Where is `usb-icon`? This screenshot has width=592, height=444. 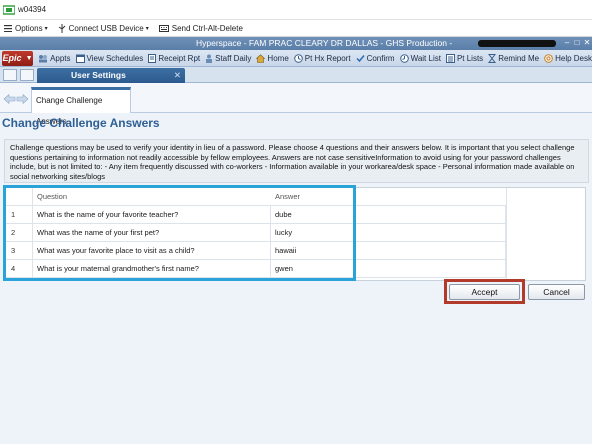
usb-icon is located at coordinates (61, 28).